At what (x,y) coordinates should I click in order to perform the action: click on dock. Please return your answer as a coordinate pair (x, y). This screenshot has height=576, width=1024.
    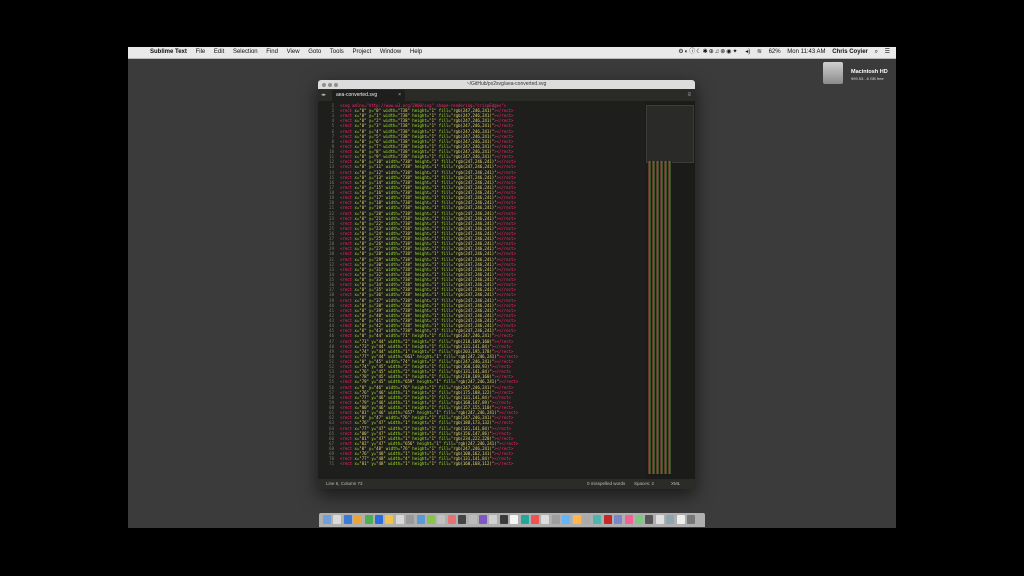
    Looking at the image, I should click on (512, 520).